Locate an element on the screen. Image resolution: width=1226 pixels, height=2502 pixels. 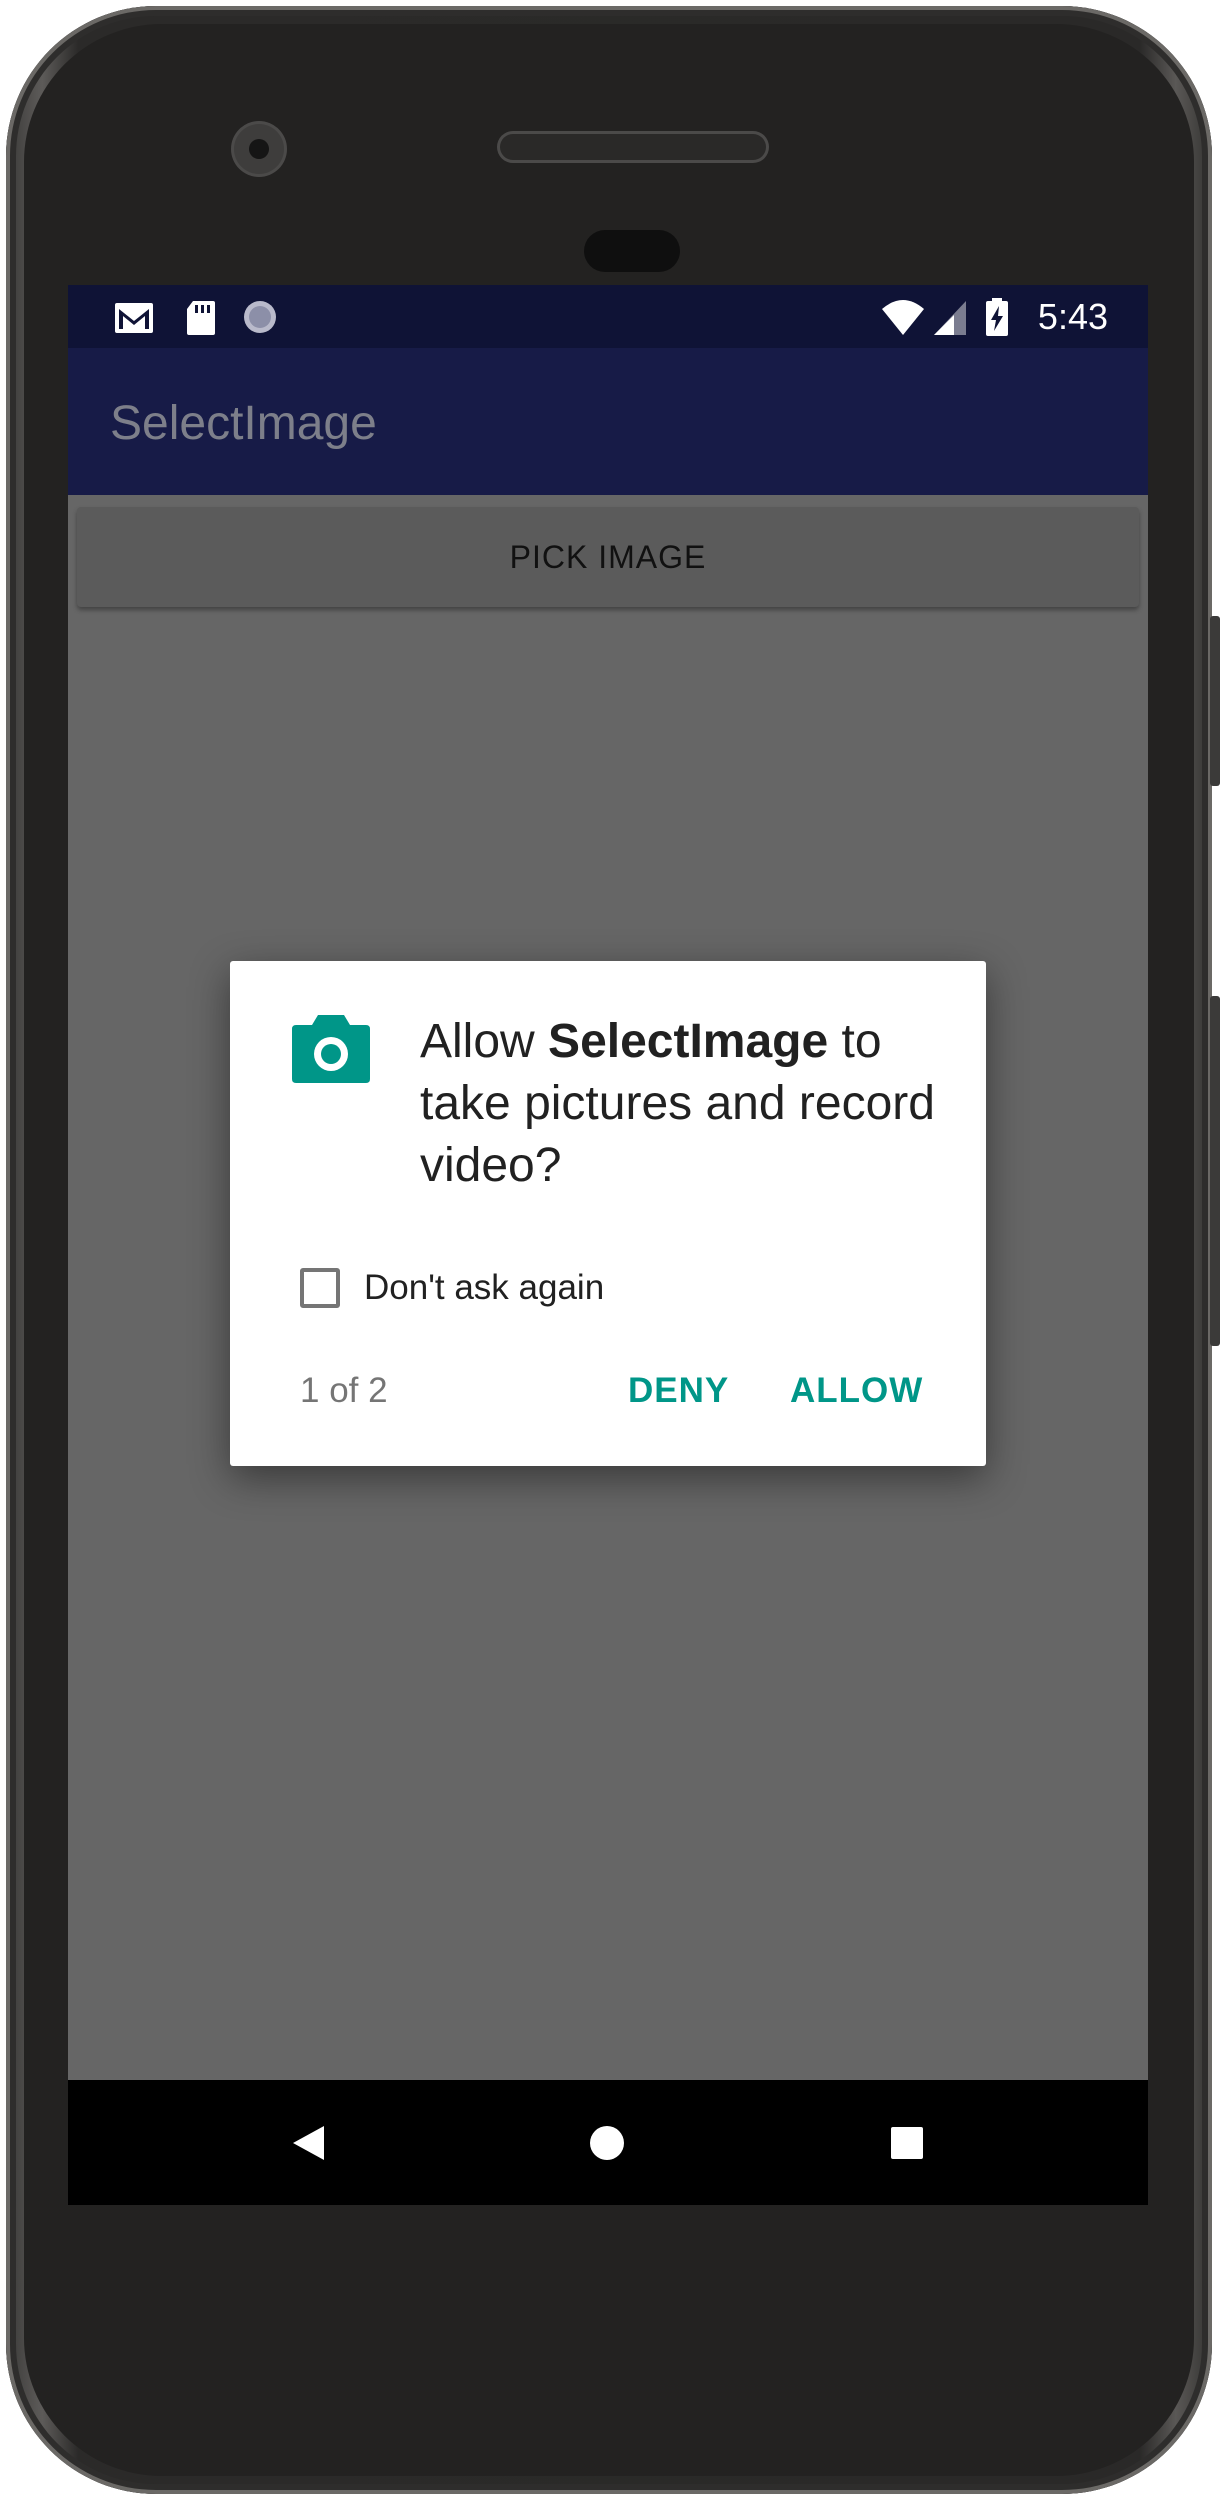
app-bar: SelectImage is located at coordinates (608, 421).